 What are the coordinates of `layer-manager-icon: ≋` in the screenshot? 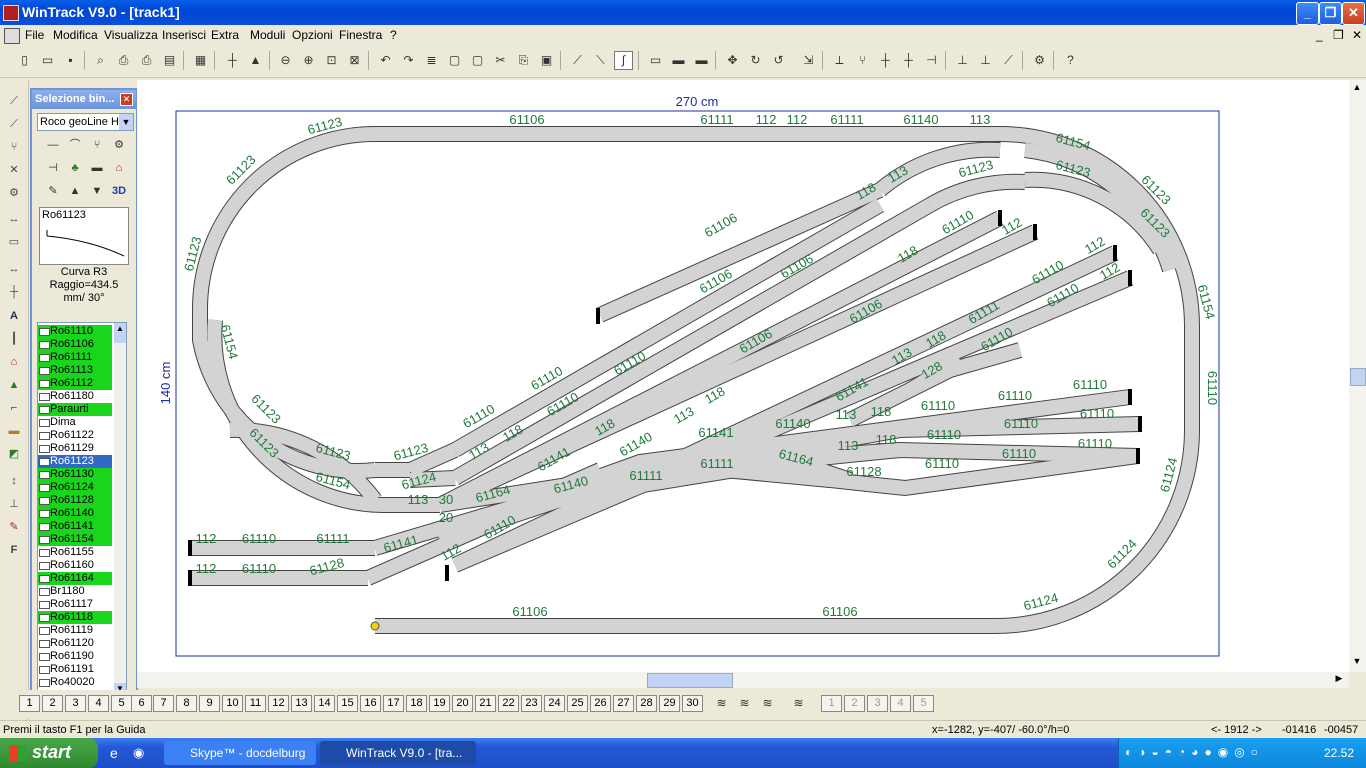 It's located at (798, 703).